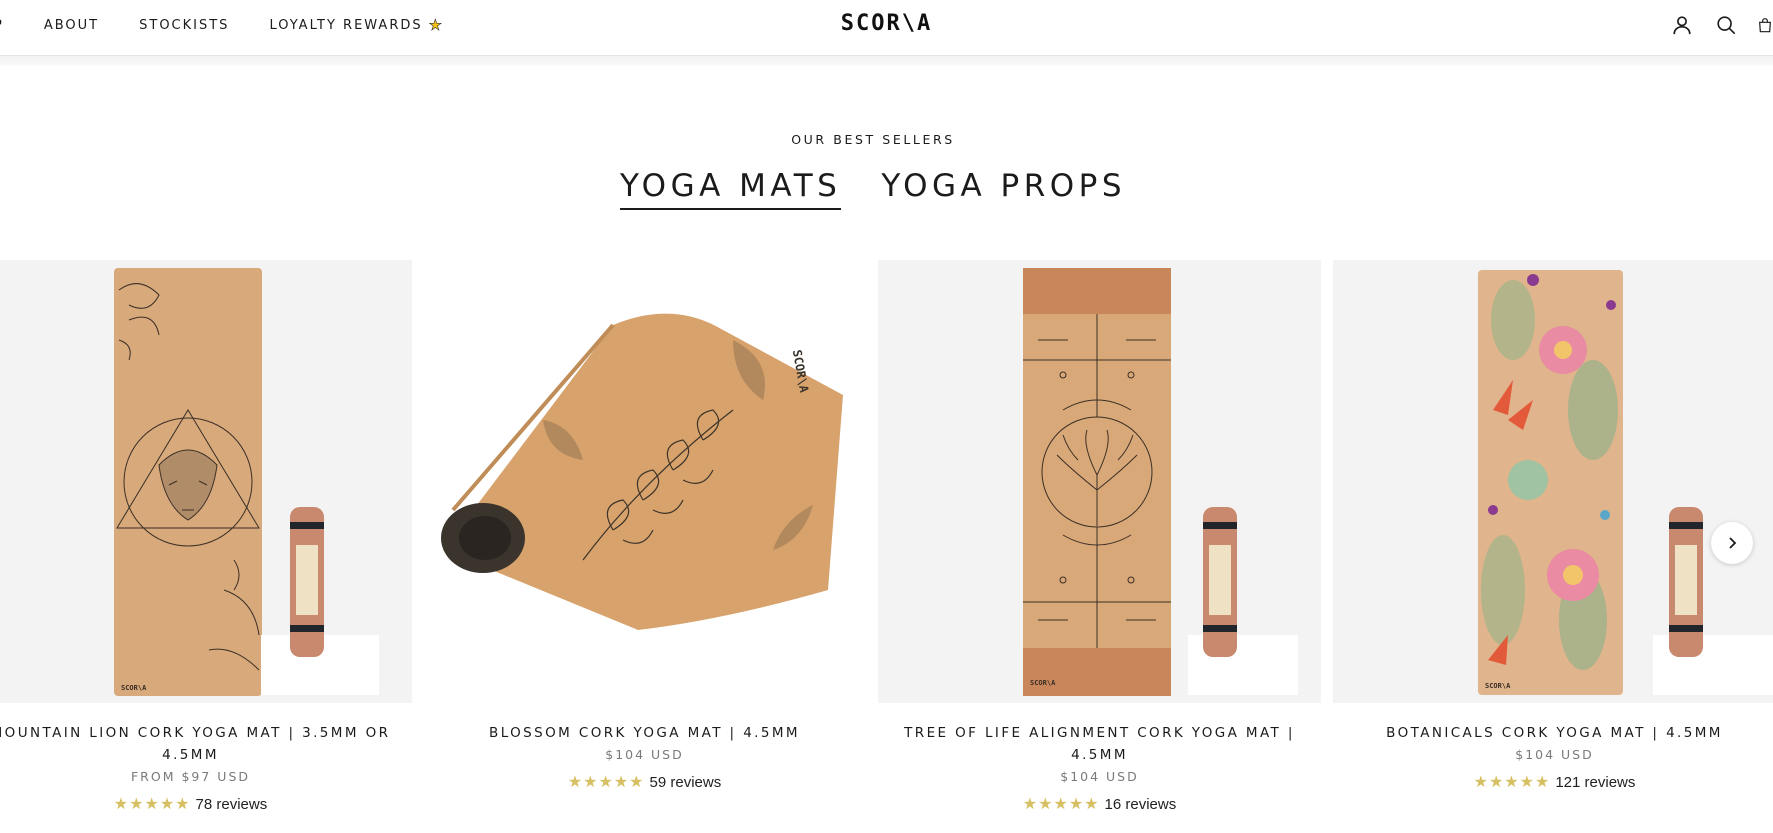 The width and height of the screenshot is (1773, 833). Describe the element at coordinates (873, 139) in the screenshot. I see `section-eyebrow: OUR BEST SELLERS` at that location.